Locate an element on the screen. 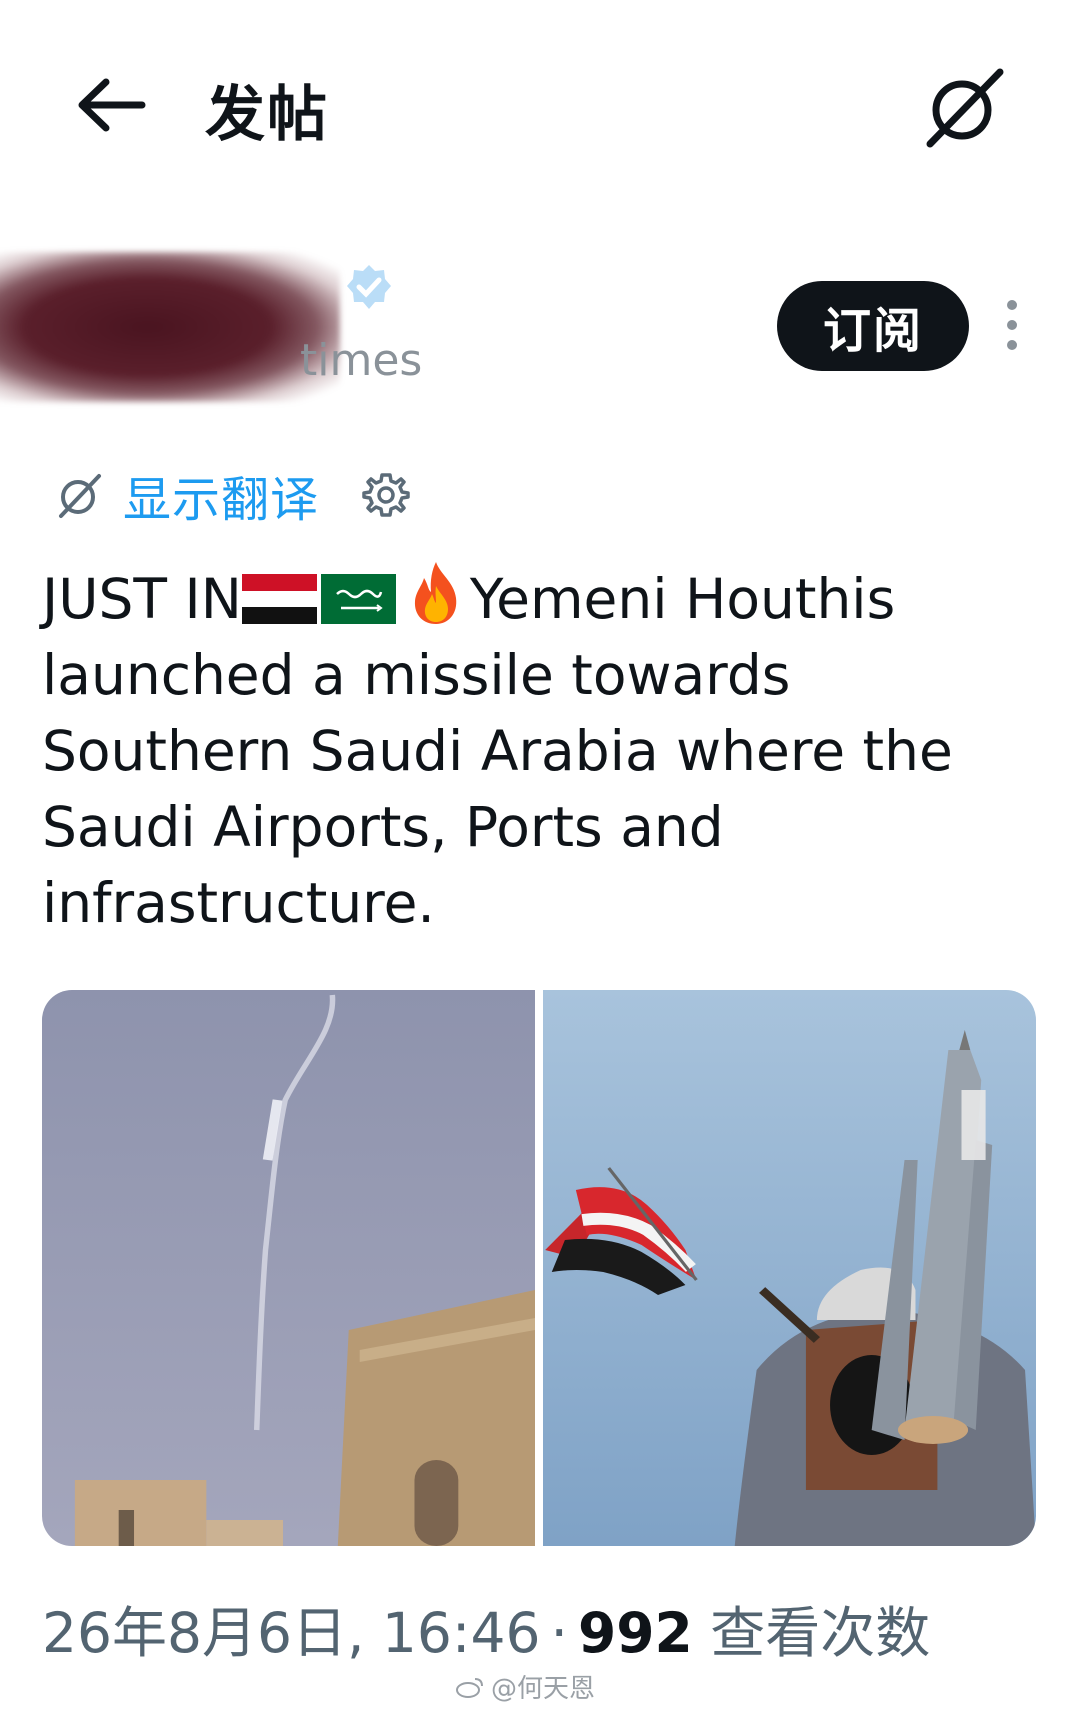 This screenshot has height=1716, width=1080. top-bar: 发帖 is located at coordinates (540, 105).